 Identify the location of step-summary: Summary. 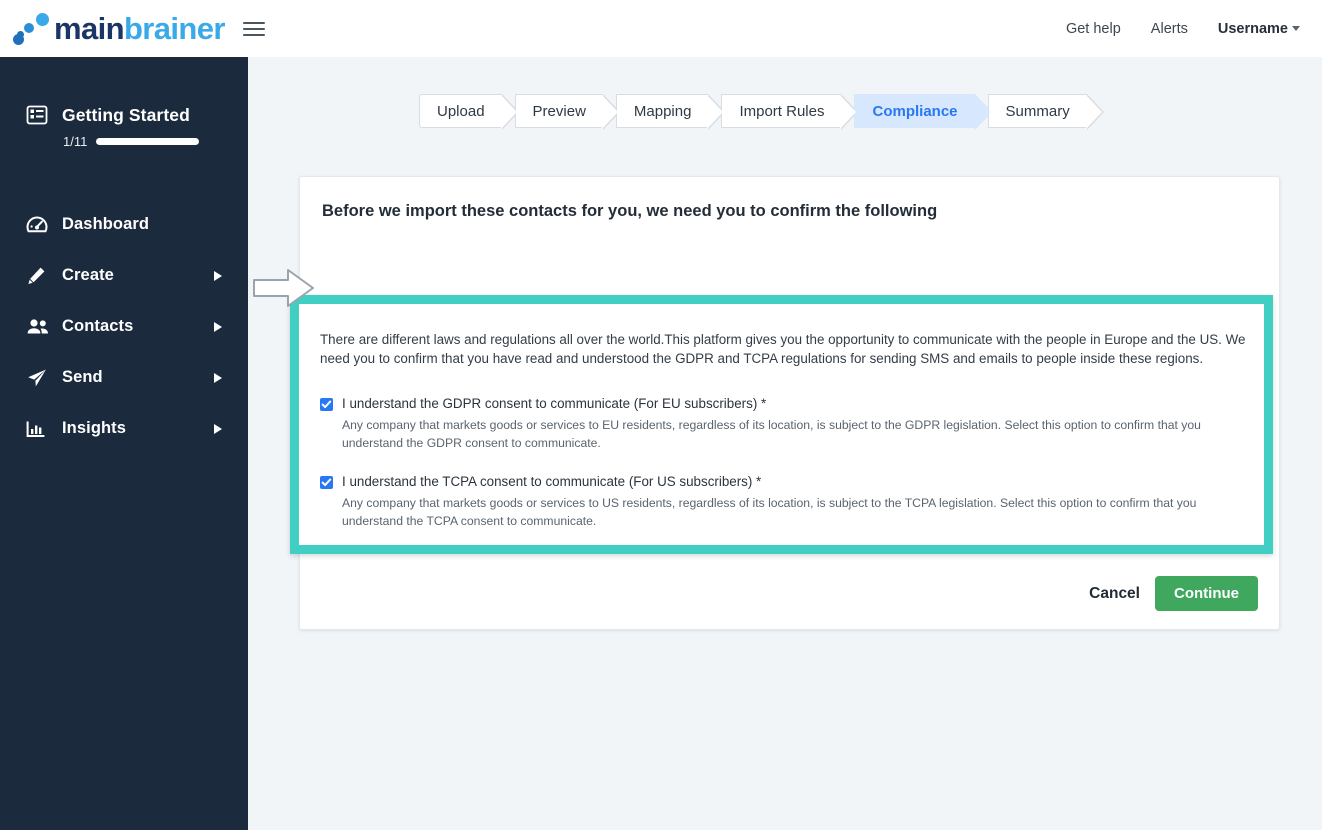
(1045, 112).